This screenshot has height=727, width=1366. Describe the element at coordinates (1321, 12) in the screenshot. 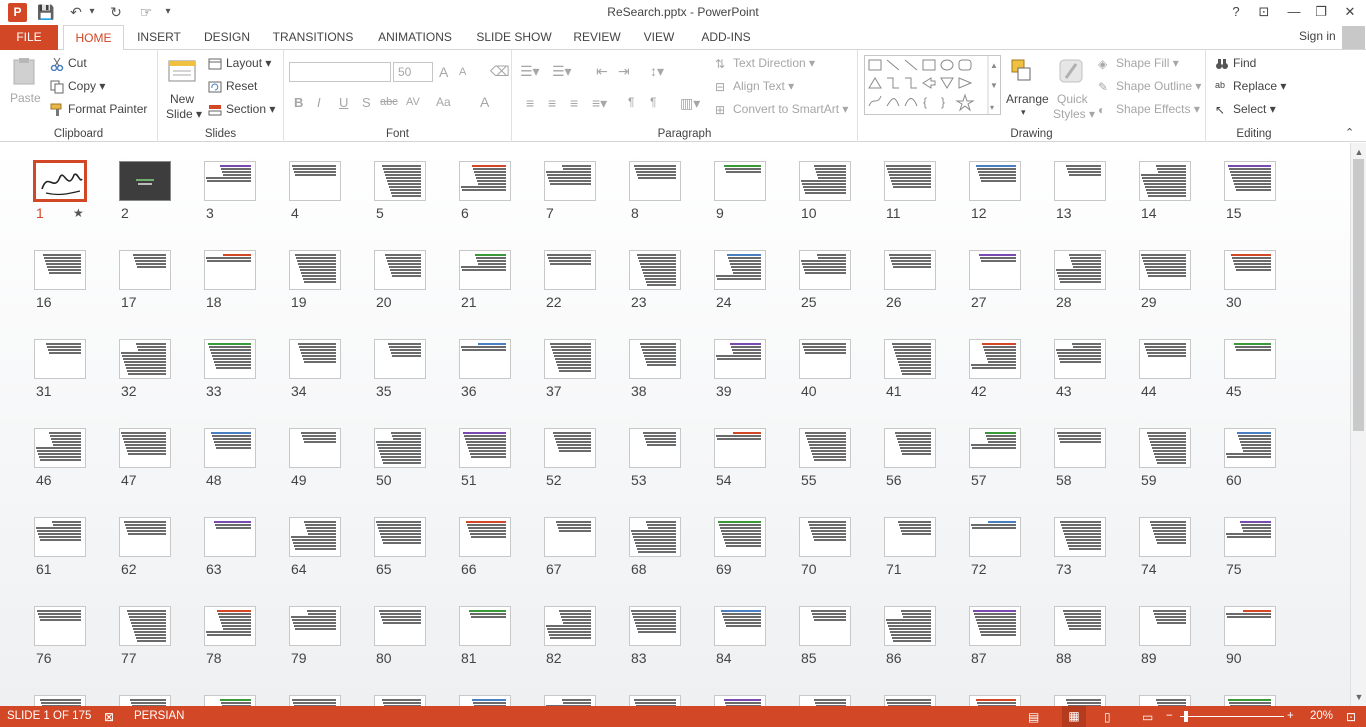

I see `maximize-button: ❐` at that location.